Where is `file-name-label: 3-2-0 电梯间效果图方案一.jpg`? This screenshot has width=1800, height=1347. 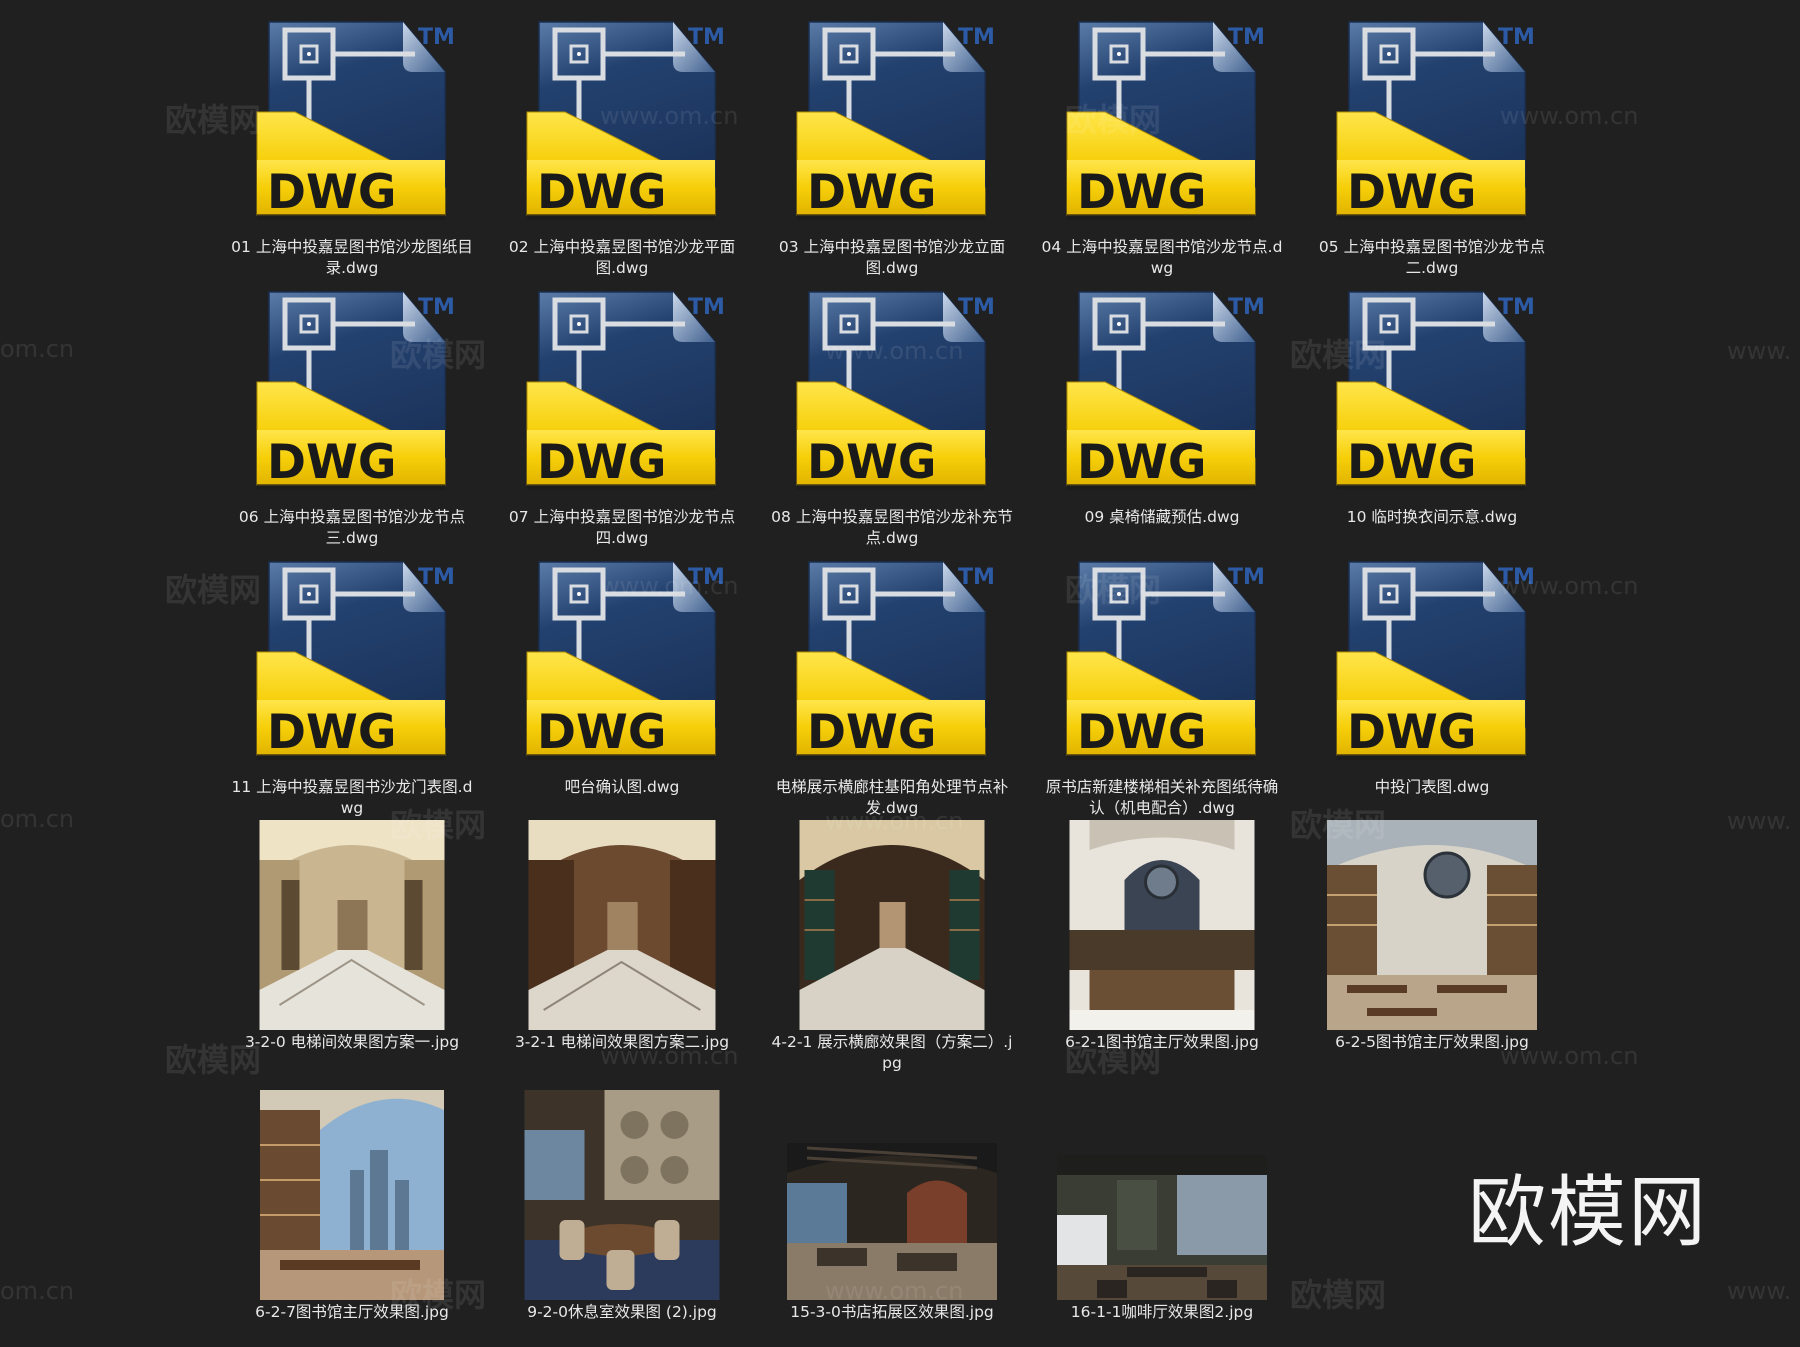 file-name-label: 3-2-0 电梯间效果图方案一.jpg is located at coordinates (352, 1042).